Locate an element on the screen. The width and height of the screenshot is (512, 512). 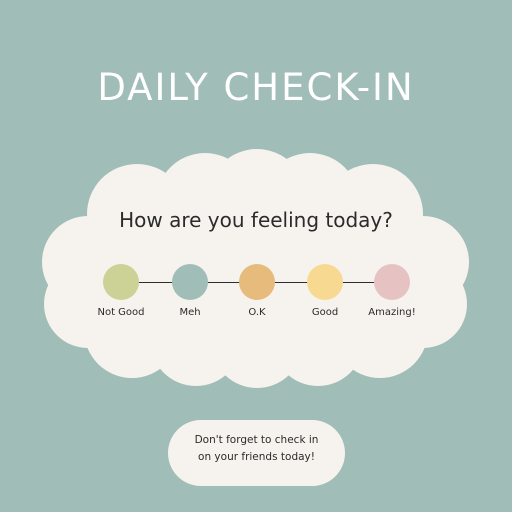
mood-question: How are you feeling today? is located at coordinates (256, 220).